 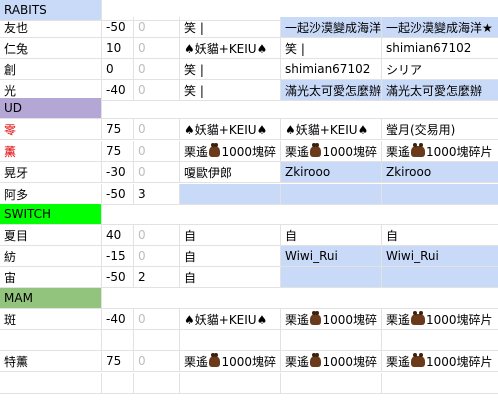 What do you see at coordinates (331, 27) in the screenshot?
I see `entry-cell: 一起沙漠變成海洋` at bounding box center [331, 27].